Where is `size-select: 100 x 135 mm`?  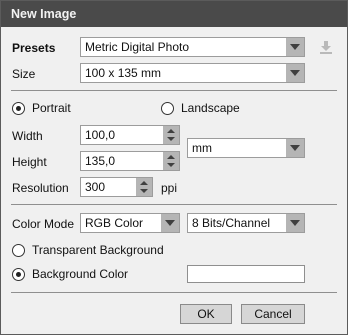 size-select: 100 x 135 mm is located at coordinates (192, 73).